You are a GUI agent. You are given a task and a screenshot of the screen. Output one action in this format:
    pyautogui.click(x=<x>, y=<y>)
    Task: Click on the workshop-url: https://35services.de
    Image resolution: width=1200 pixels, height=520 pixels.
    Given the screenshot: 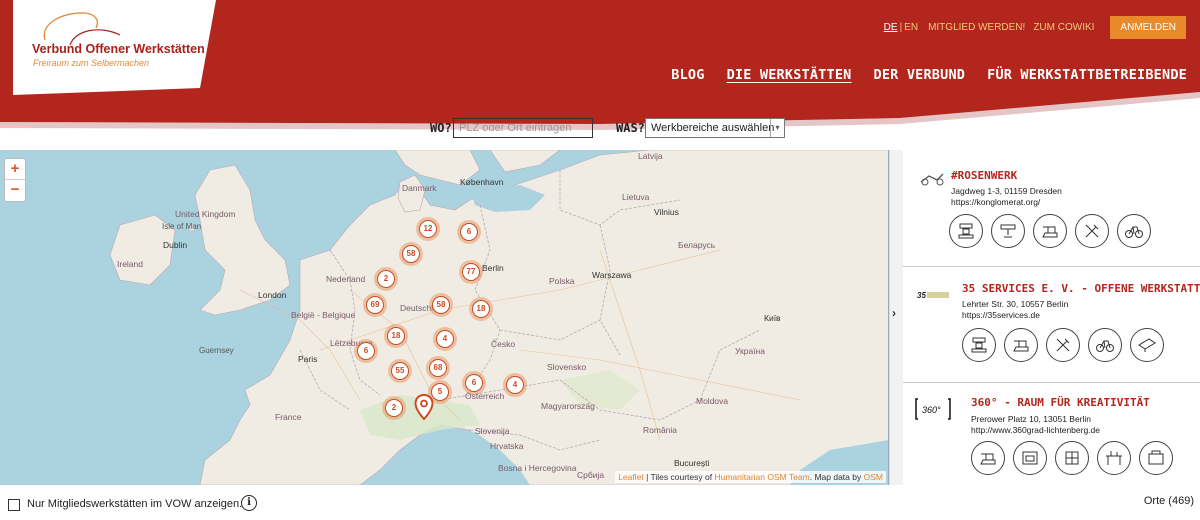 What is the action you would take?
    pyautogui.click(x=1001, y=315)
    